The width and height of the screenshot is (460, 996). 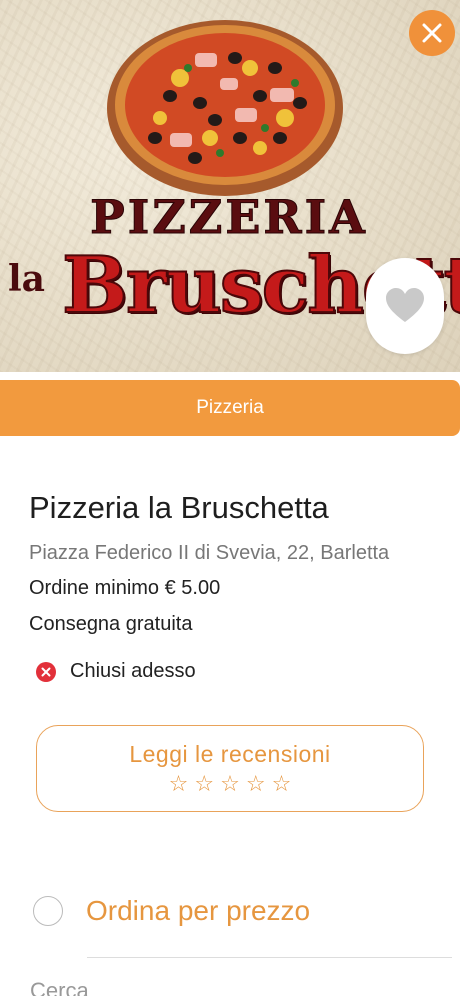 I want to click on divider, so click(x=269, y=957).